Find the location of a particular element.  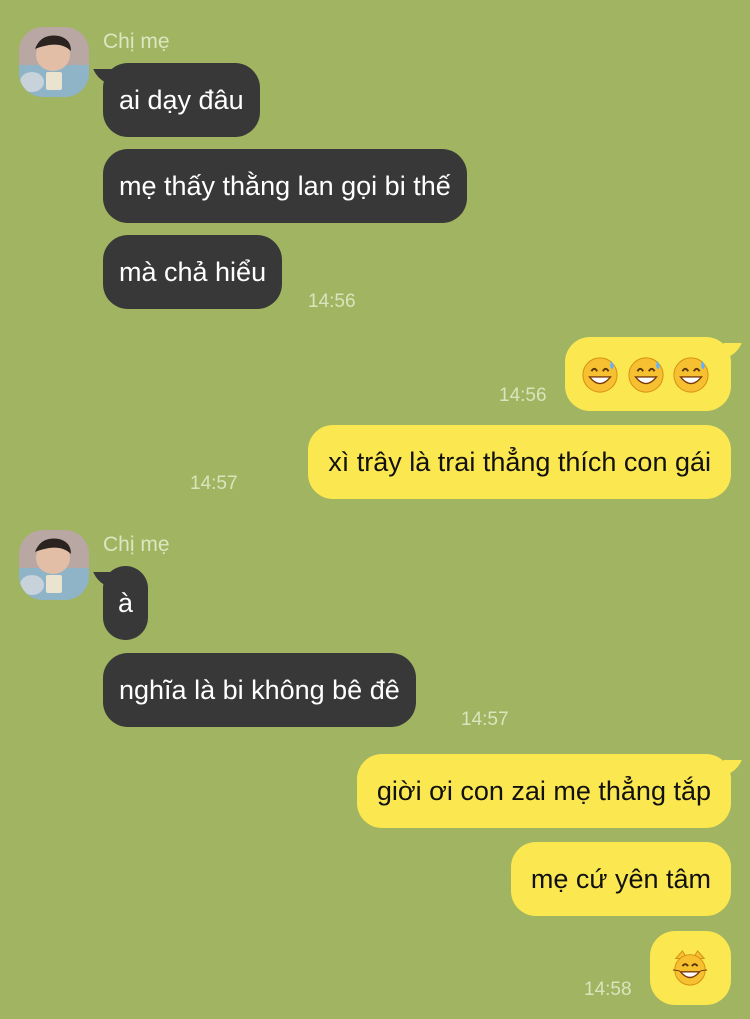

message-text: mẹ thấy thằng lan gọi bi thế is located at coordinates (285, 186).